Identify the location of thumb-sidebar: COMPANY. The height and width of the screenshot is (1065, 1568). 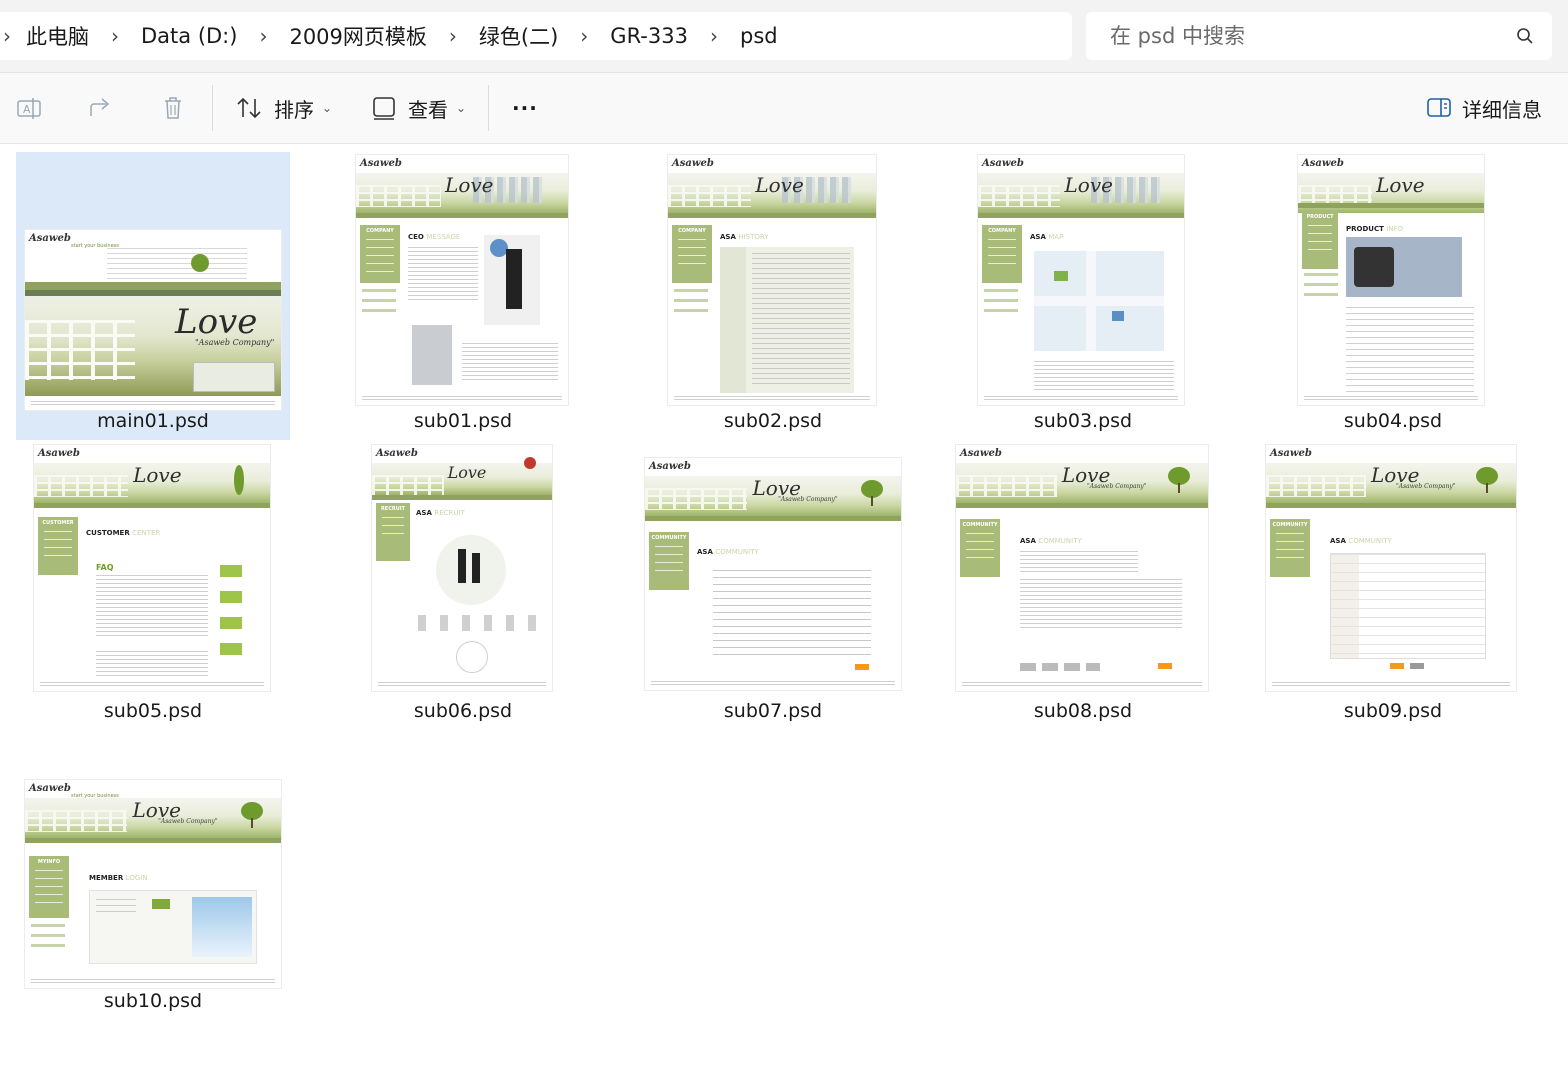
(1002, 254).